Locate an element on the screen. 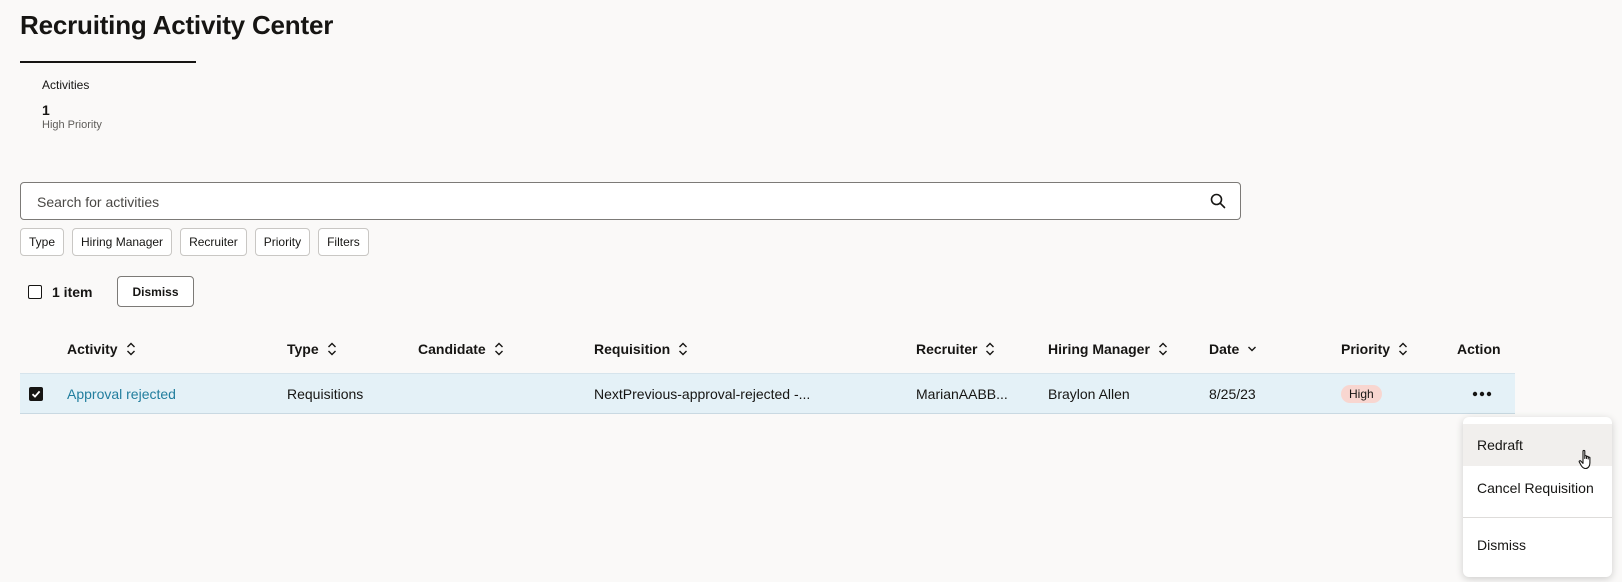 This screenshot has height=582, width=1622. row-select is located at coordinates (36, 394).